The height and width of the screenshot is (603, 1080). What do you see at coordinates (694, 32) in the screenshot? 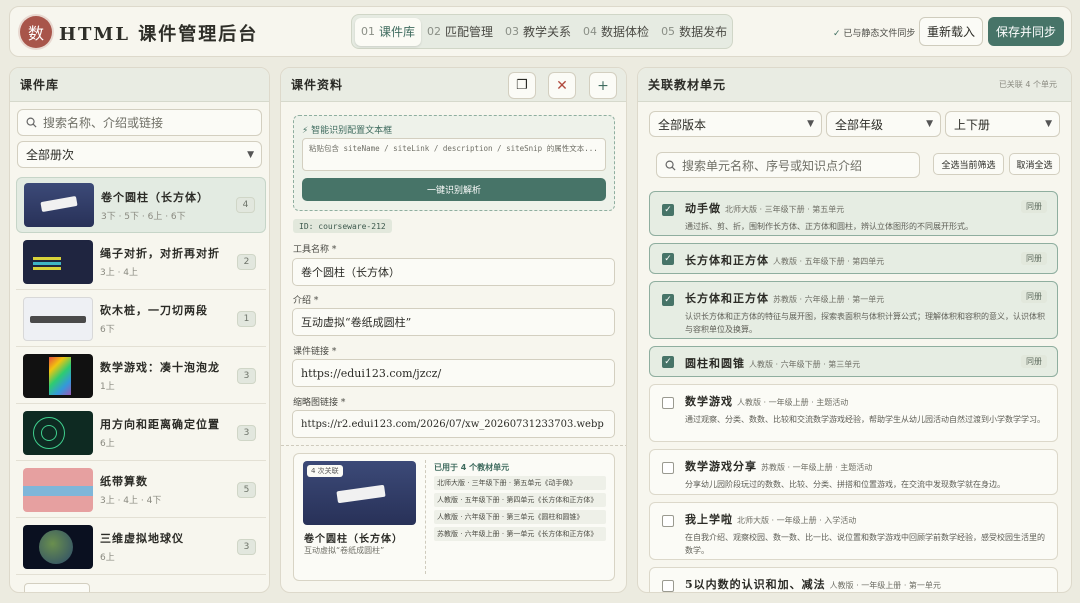
I see `tab-data-publish: 05 数据发布` at bounding box center [694, 32].